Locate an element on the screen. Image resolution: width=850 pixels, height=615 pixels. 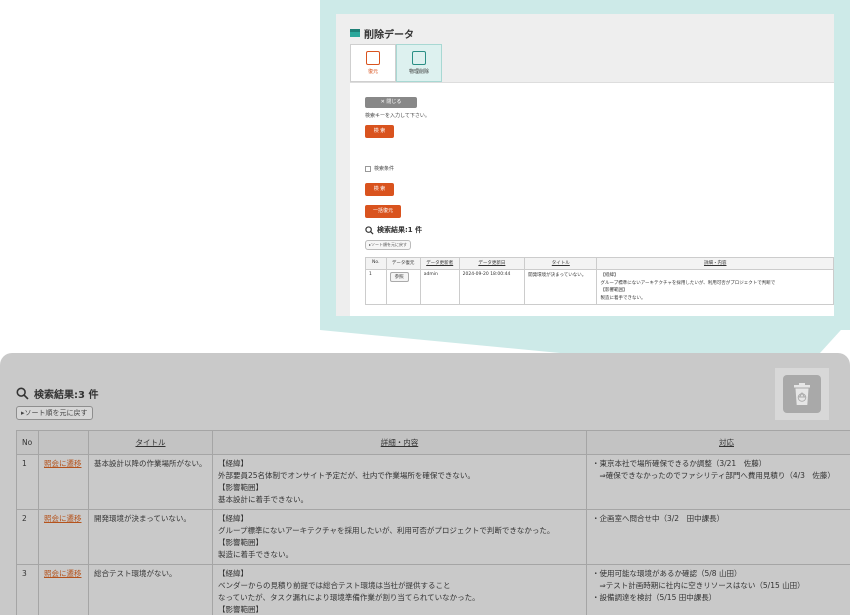
trash-recycle-icon is located at coordinates (802, 394).